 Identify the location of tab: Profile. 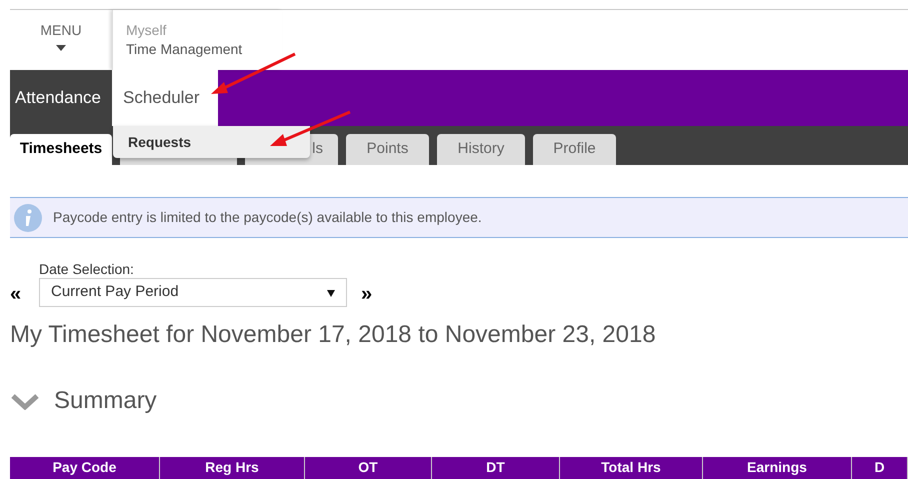
(574, 149).